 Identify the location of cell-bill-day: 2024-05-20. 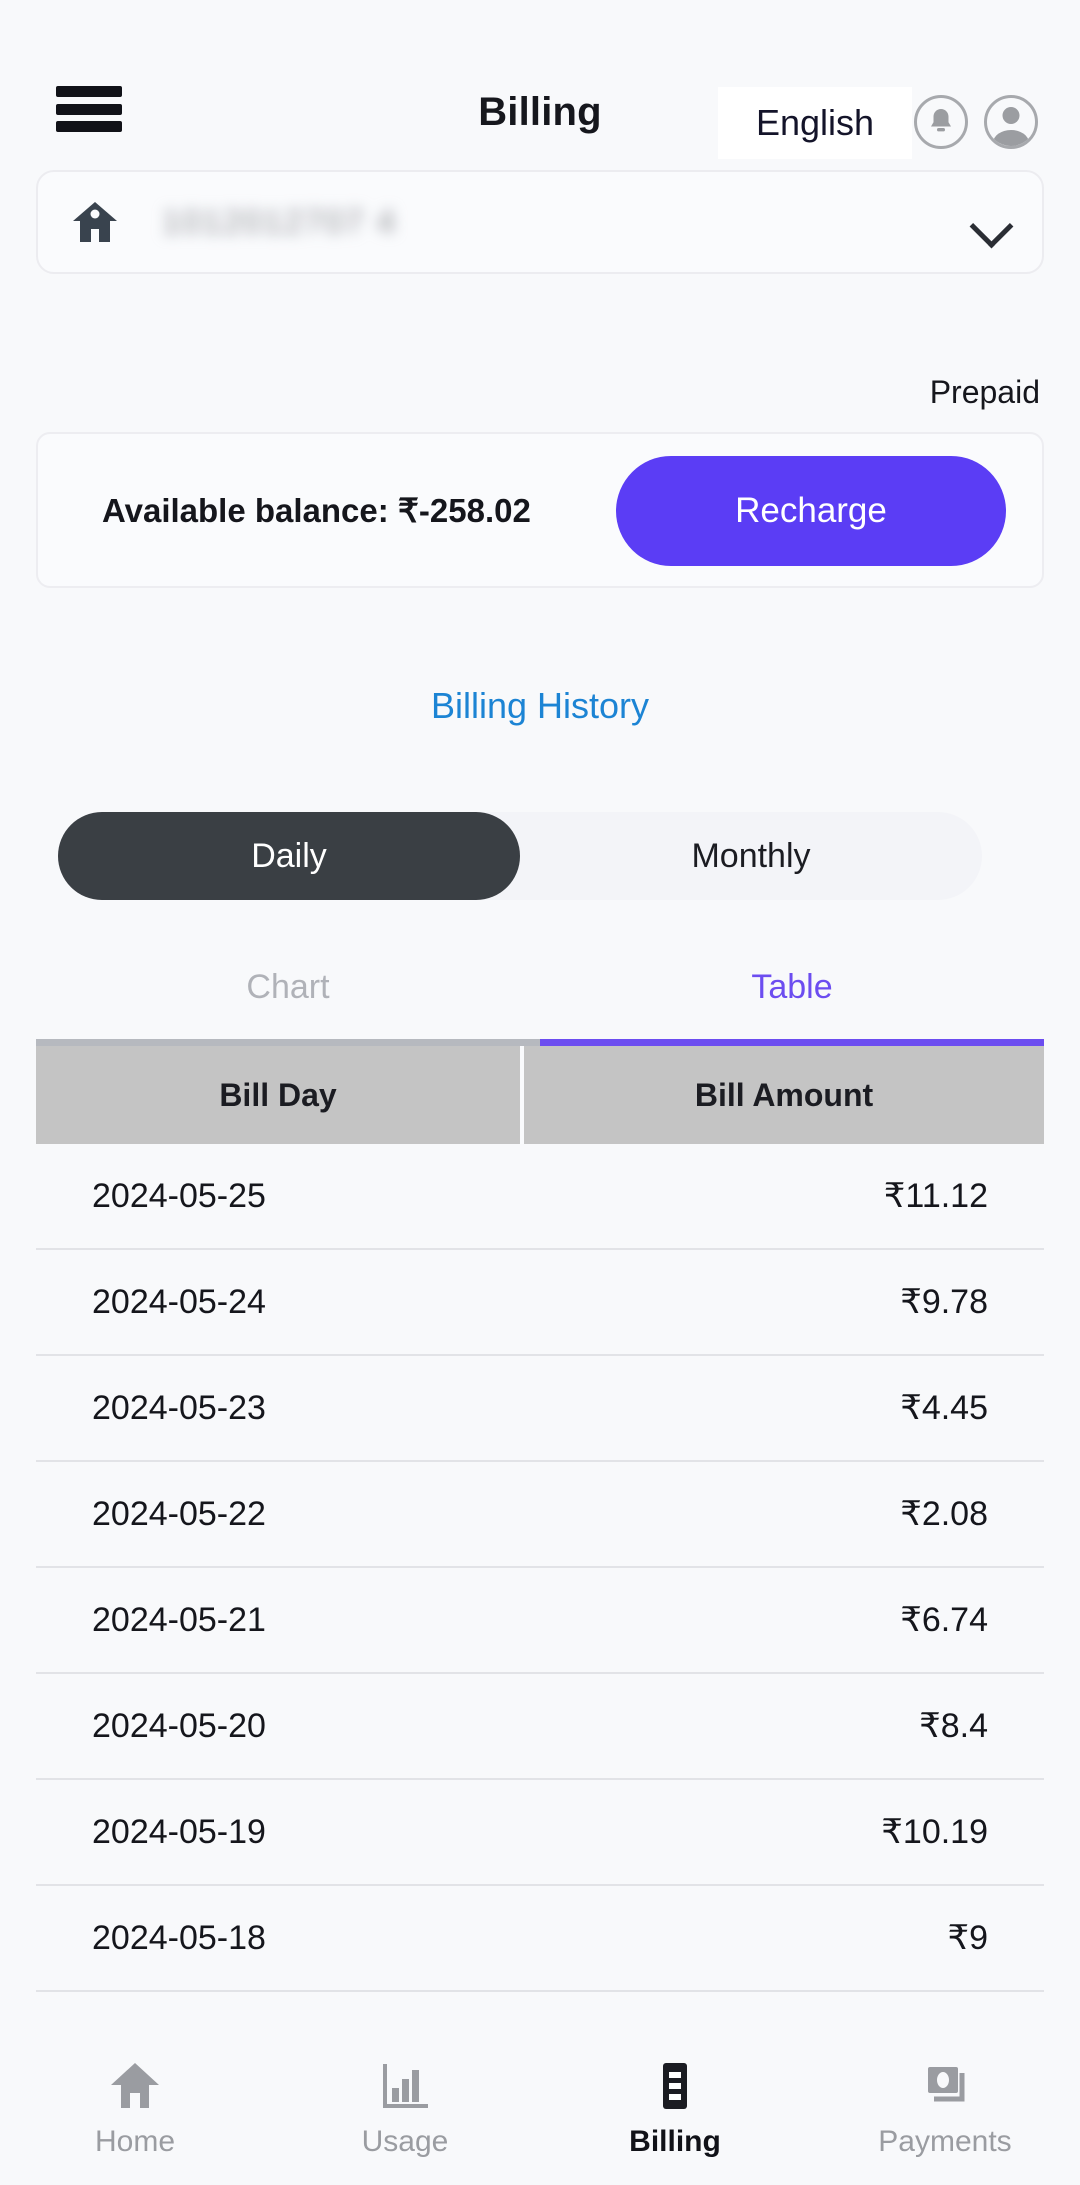
(179, 1725).